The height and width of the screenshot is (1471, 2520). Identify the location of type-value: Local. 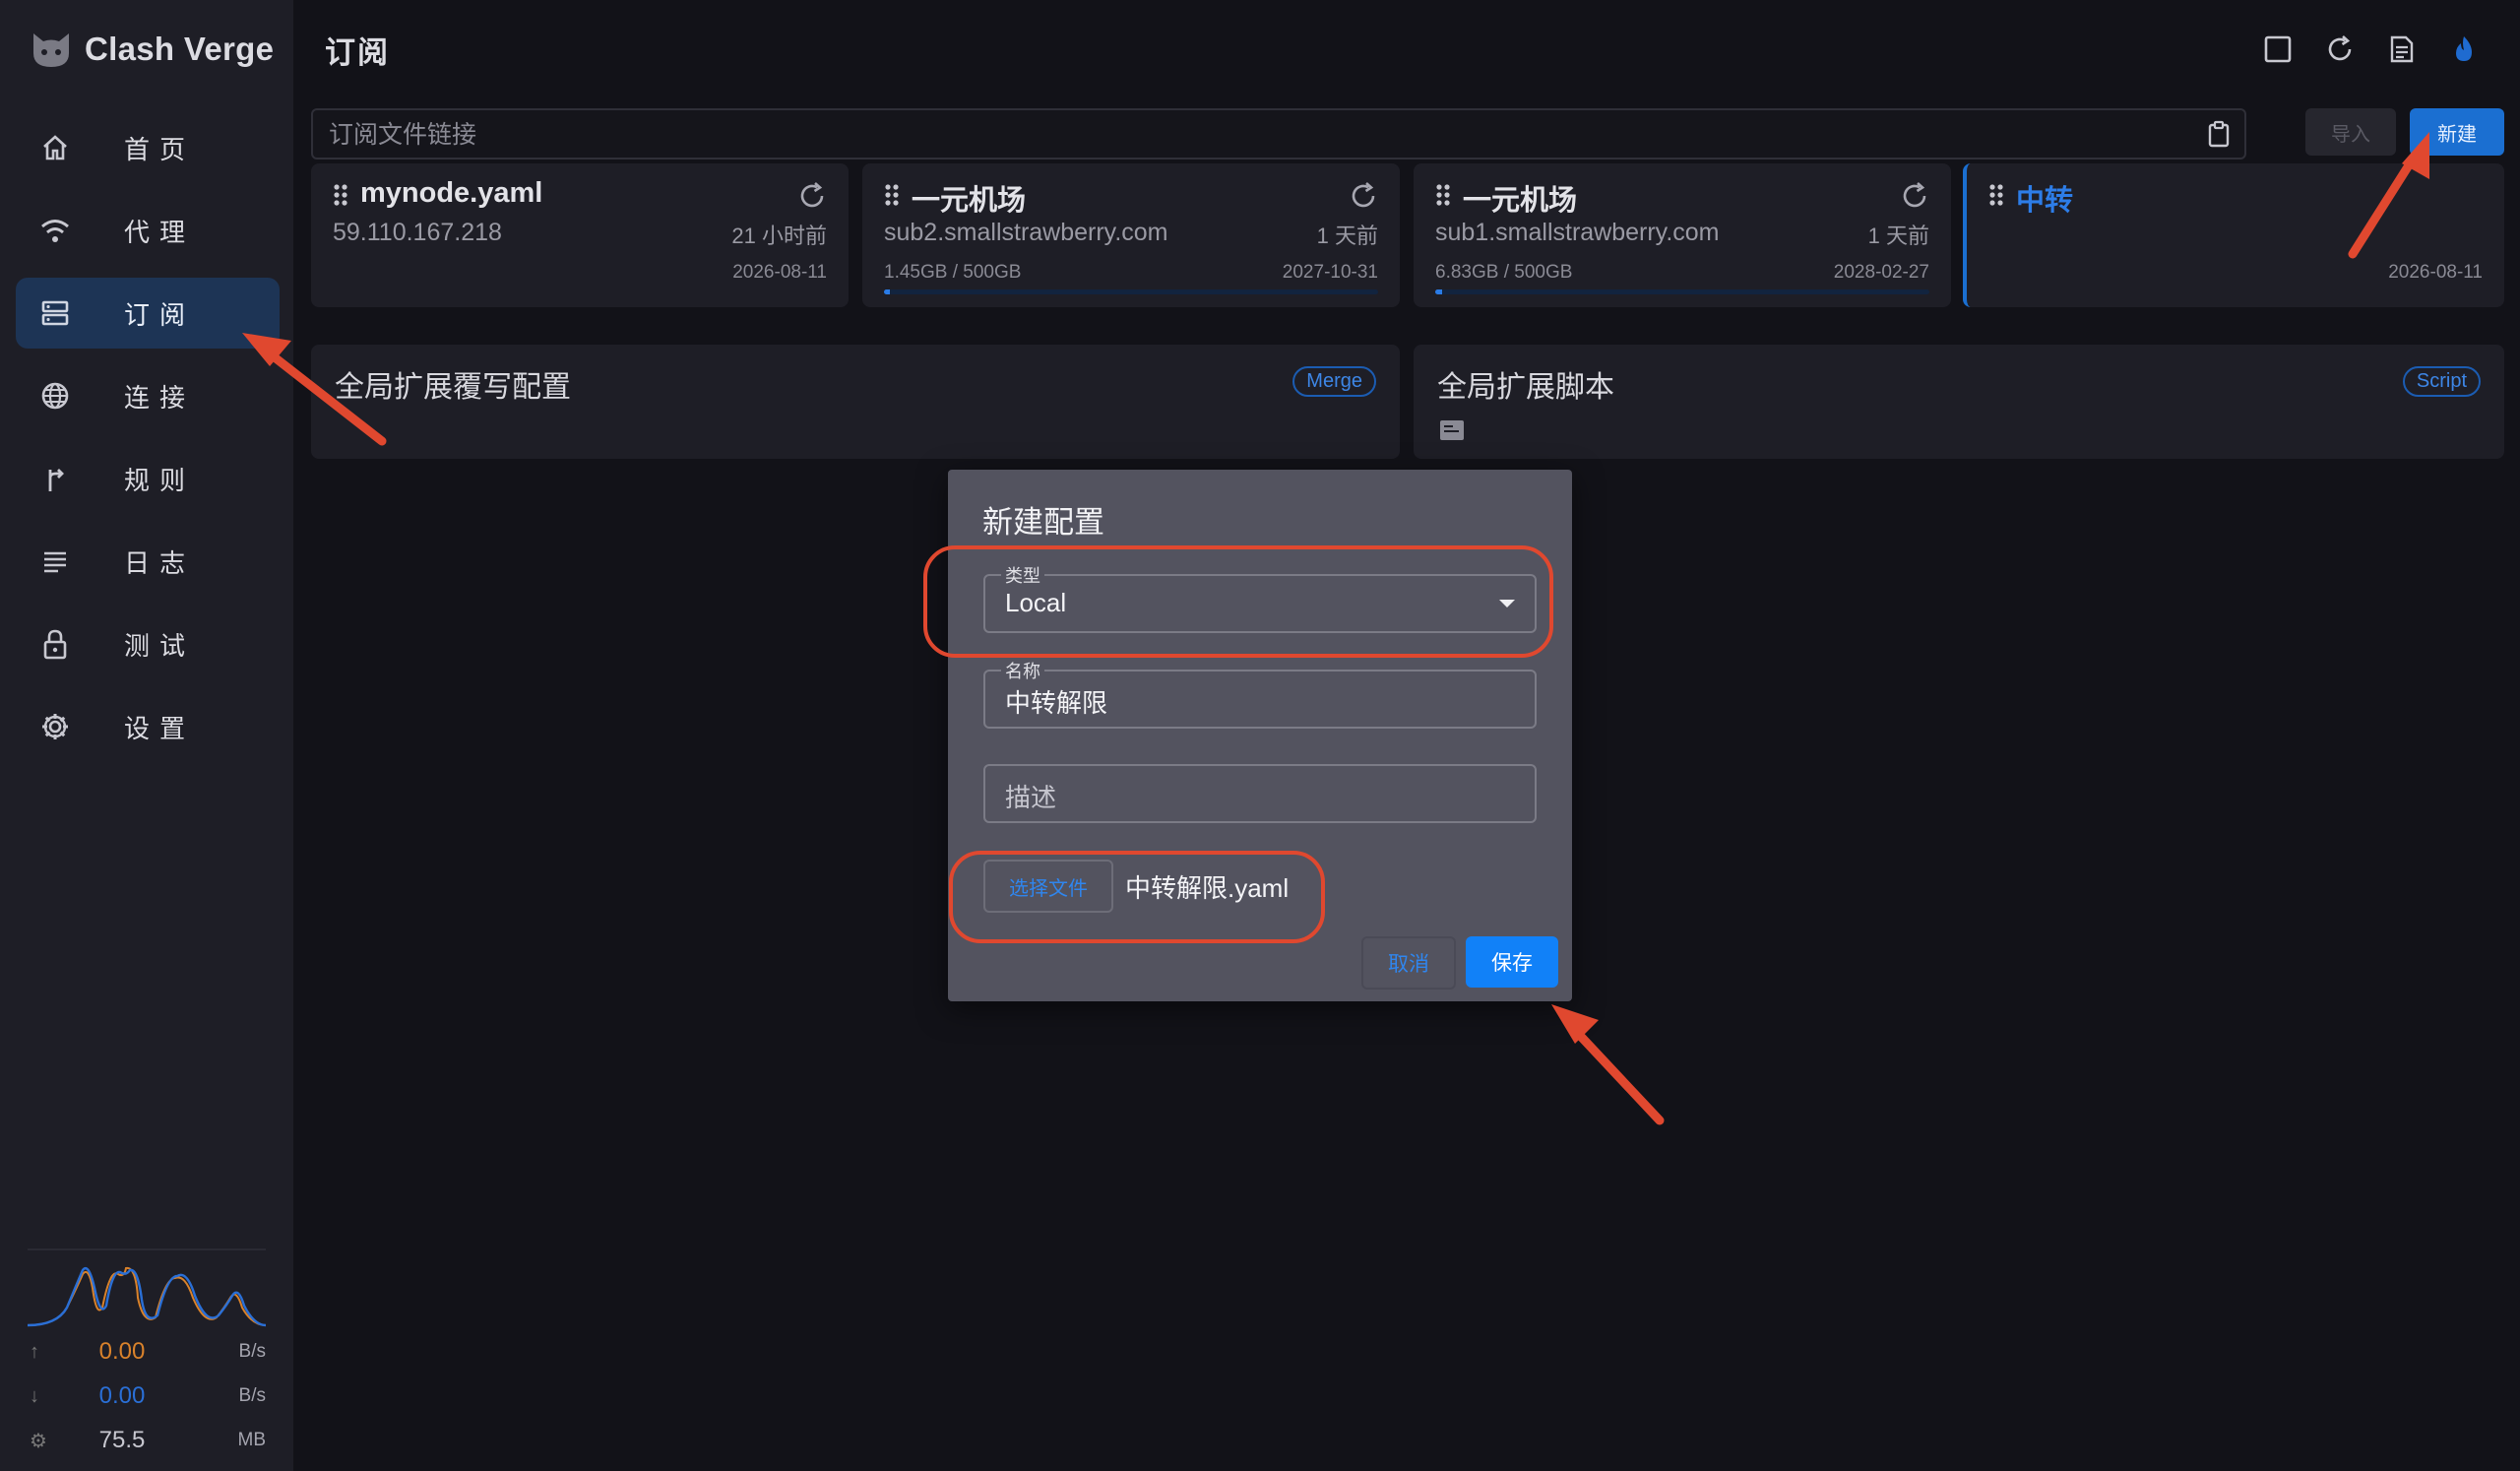
(1036, 602).